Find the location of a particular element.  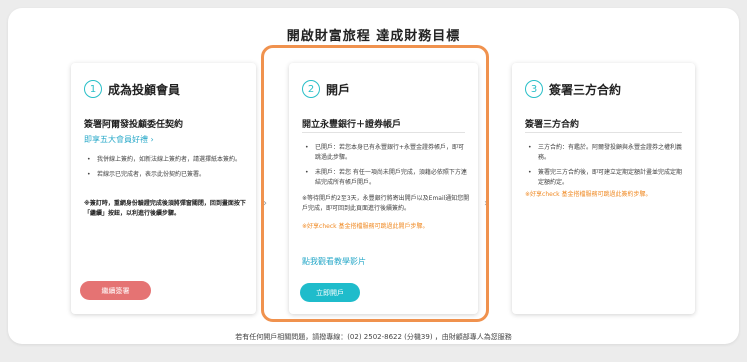

step-number-badge: 3 is located at coordinates (534, 89).